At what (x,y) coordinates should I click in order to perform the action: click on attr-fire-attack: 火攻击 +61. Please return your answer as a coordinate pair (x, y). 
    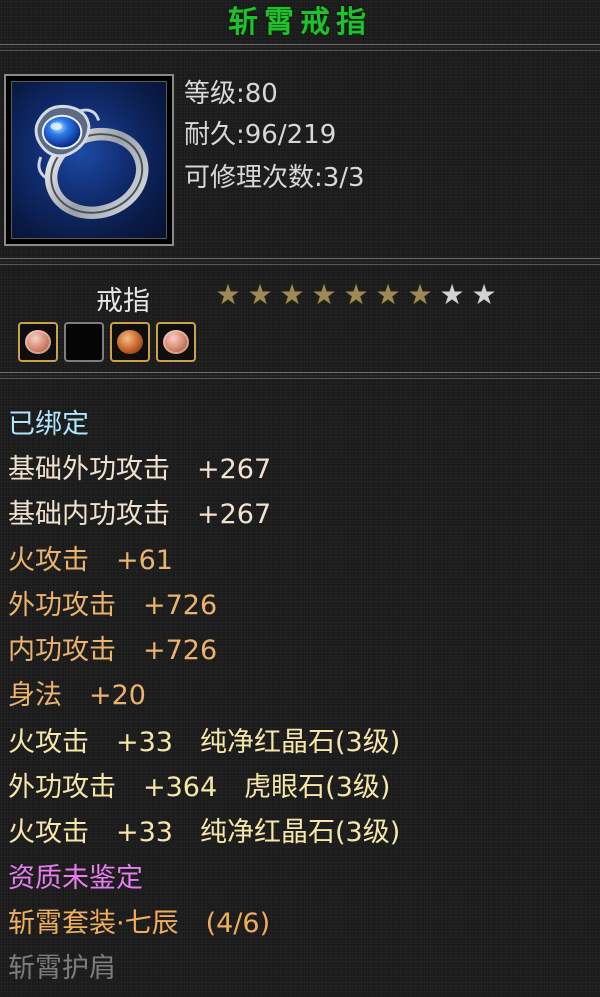
    Looking at the image, I should click on (90, 560).